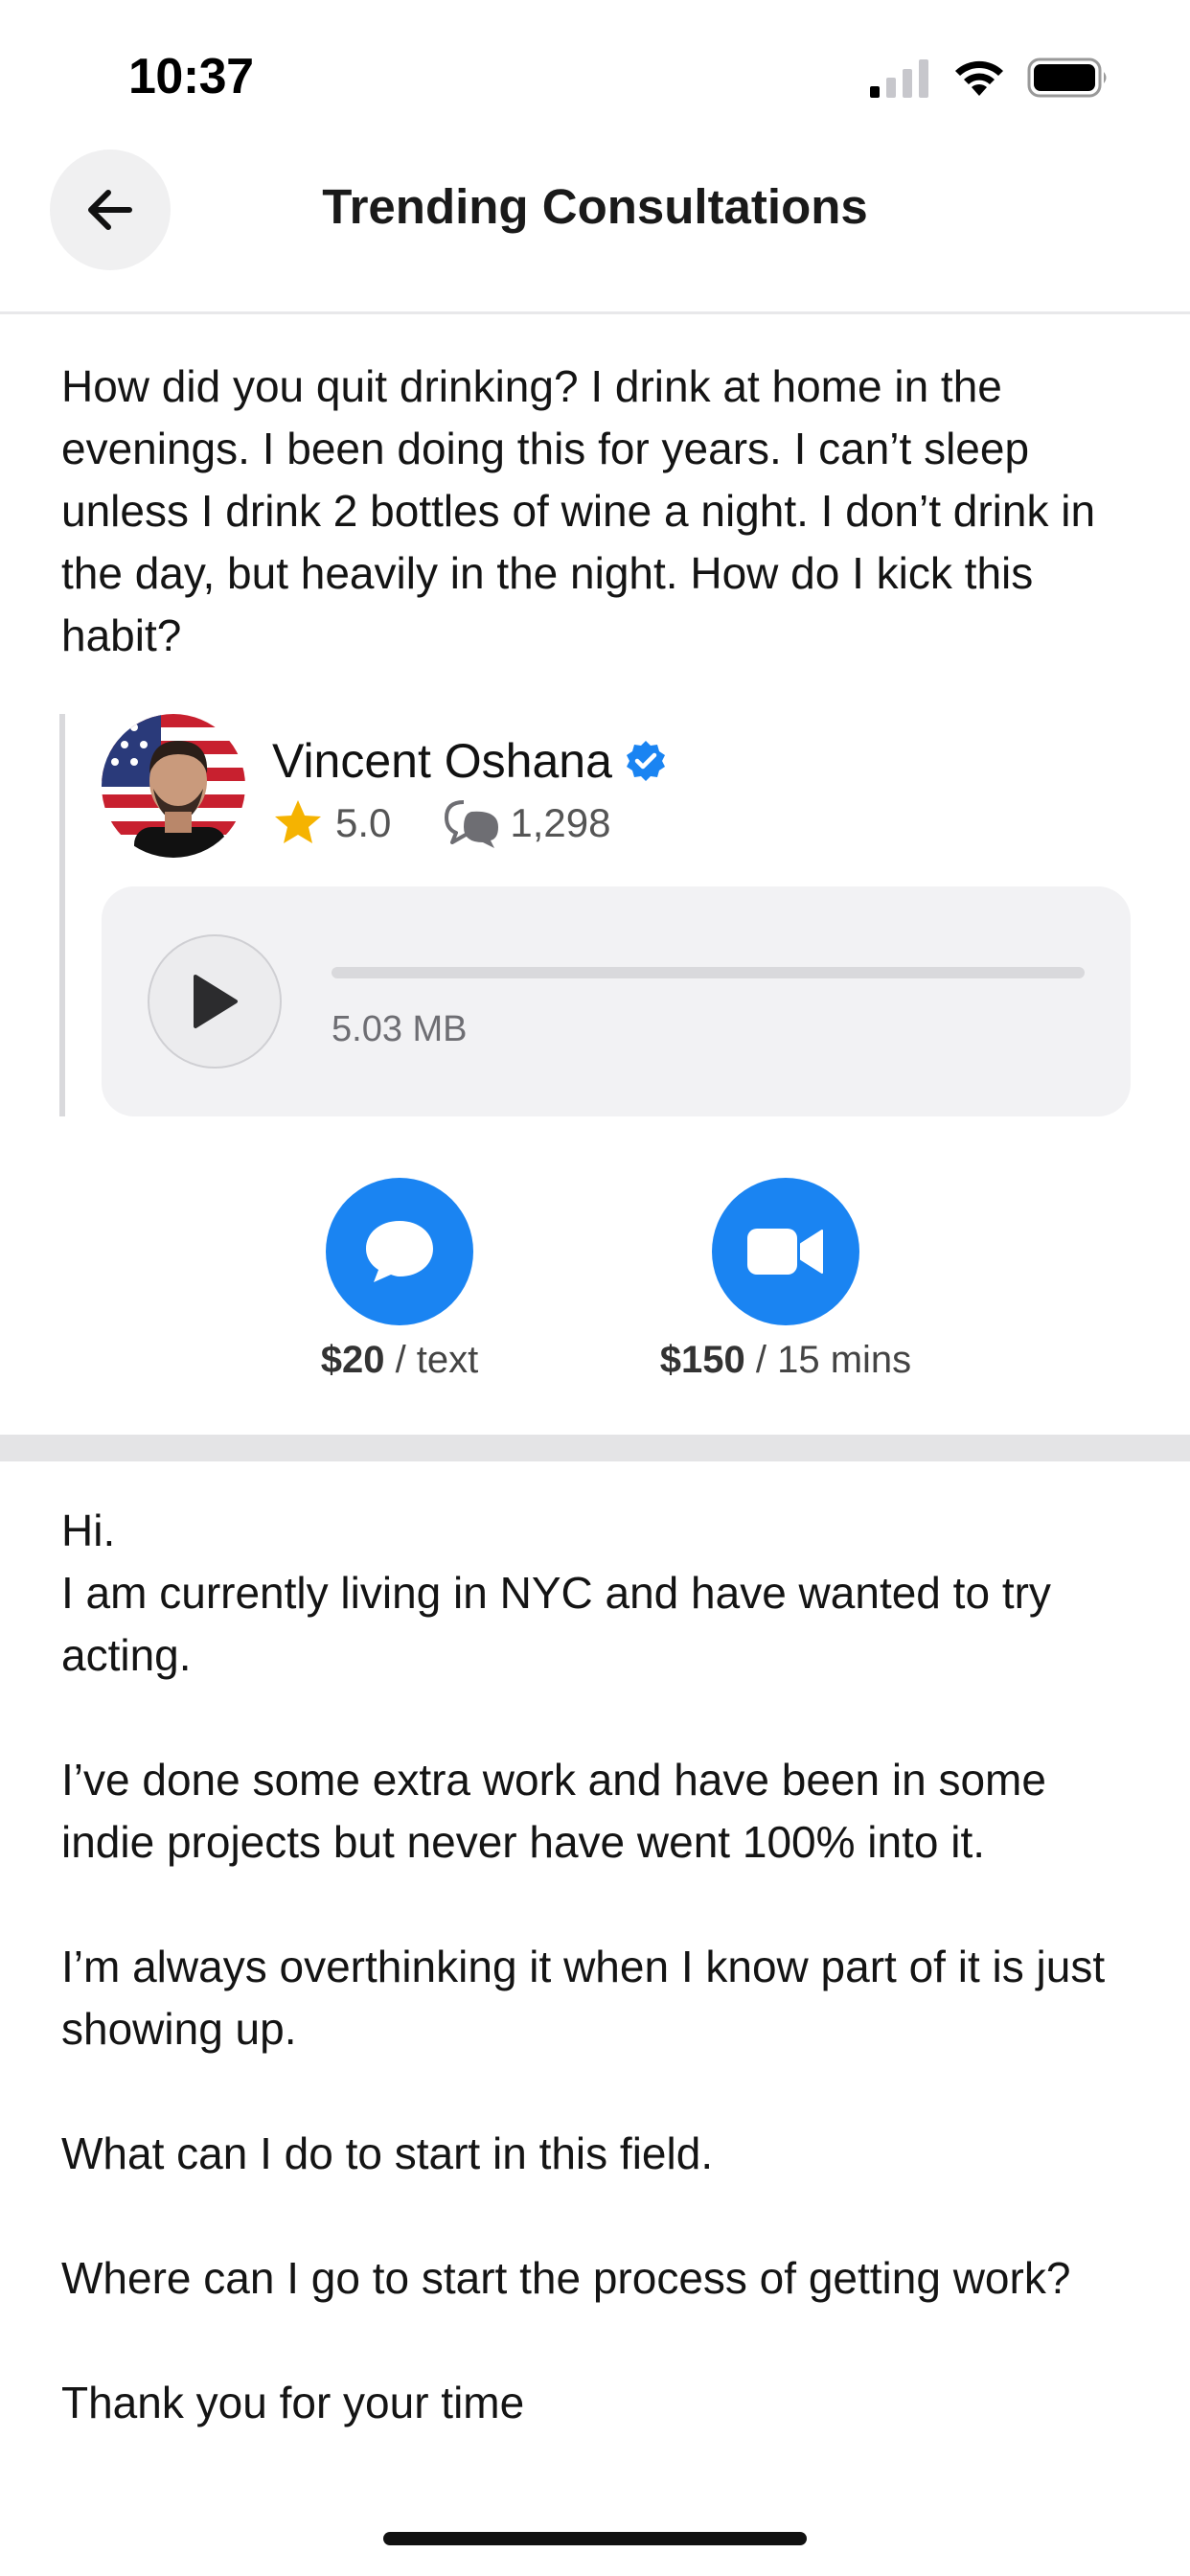  I want to click on expert-name: Vincent Oshana, so click(470, 761).